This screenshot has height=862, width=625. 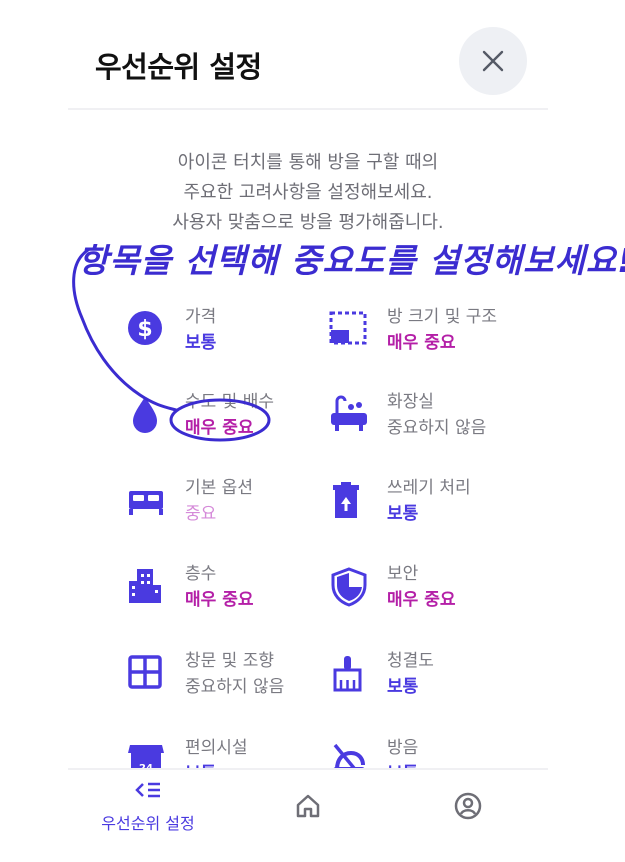 I want to click on item-label: 쓰레기 처리, so click(x=429, y=488).